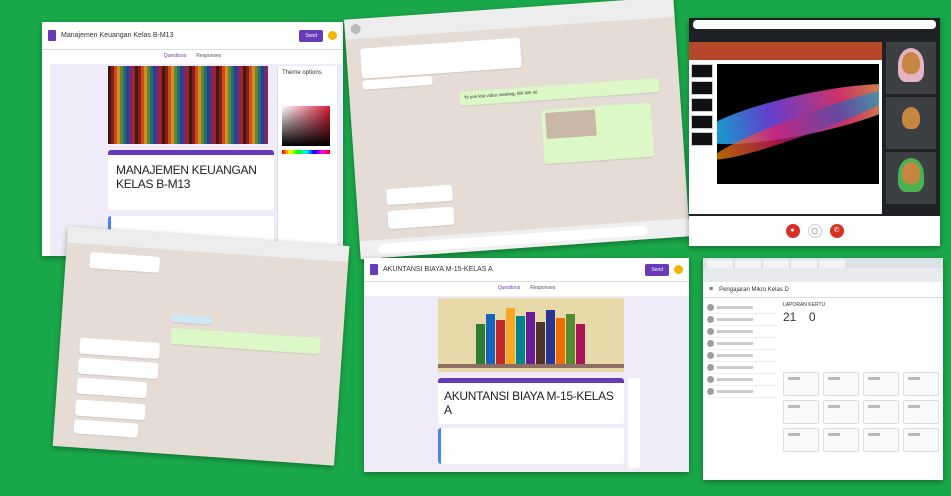  What do you see at coordinates (861, 412) in the screenshot?
I see `submission-grid` at bounding box center [861, 412].